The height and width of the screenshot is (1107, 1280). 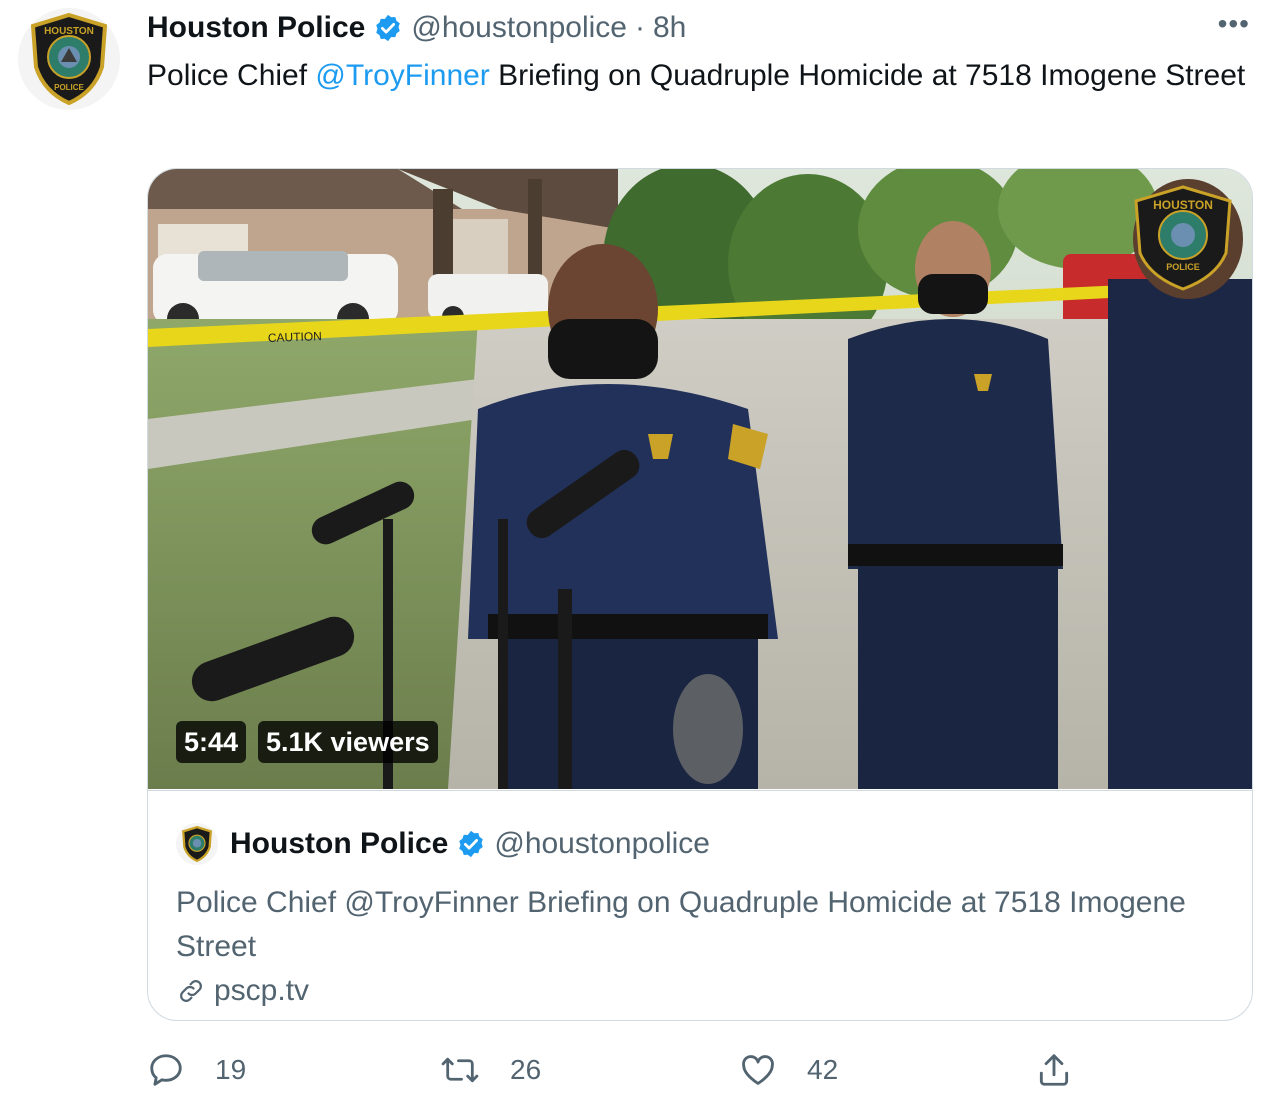 I want to click on verified-badge-icon, so click(x=388, y=28).